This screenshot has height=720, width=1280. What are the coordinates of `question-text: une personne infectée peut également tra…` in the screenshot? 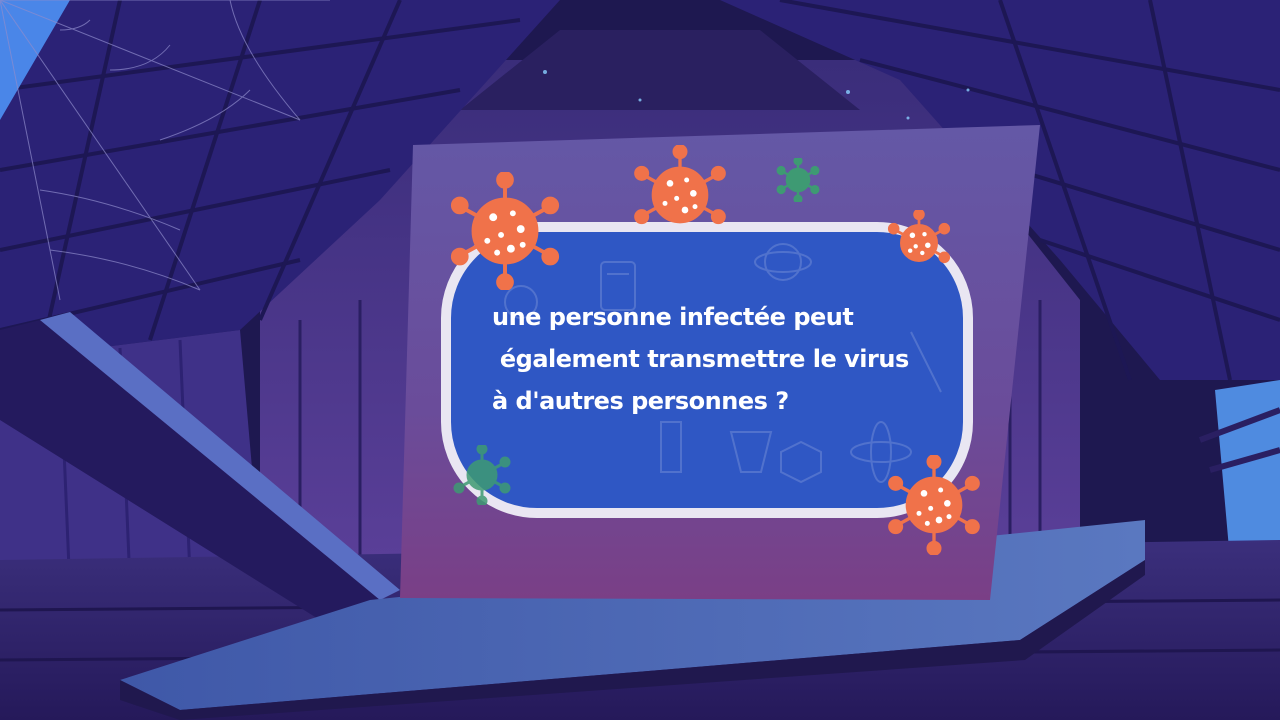 It's located at (712, 359).